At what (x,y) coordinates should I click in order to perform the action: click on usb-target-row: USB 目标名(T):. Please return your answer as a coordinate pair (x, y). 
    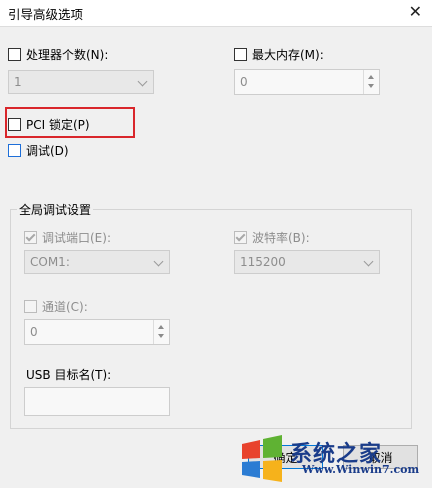
    Looking at the image, I should click on (68, 374).